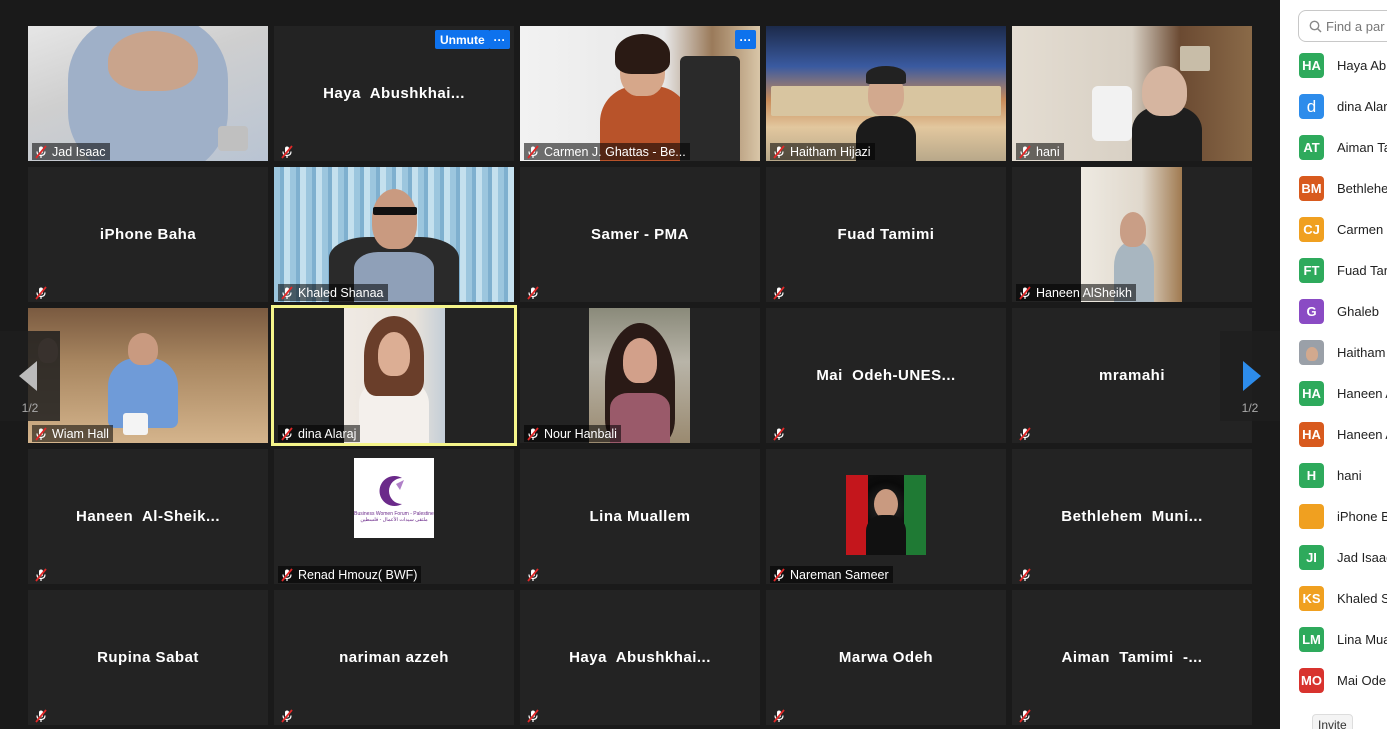 This screenshot has width=1387, height=729. Describe the element at coordinates (72, 433) in the screenshot. I see `tile-name-label: Wiam Hall` at that location.